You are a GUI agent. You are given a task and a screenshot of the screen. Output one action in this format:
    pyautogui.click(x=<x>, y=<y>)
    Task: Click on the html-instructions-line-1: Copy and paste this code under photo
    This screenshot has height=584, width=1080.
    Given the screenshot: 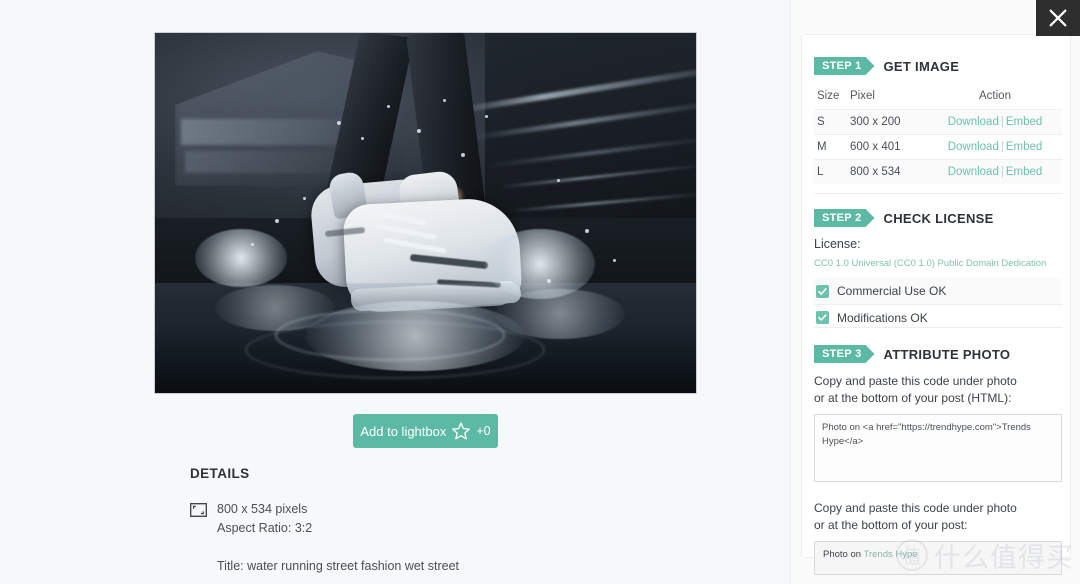 What is the action you would take?
    pyautogui.click(x=915, y=381)
    